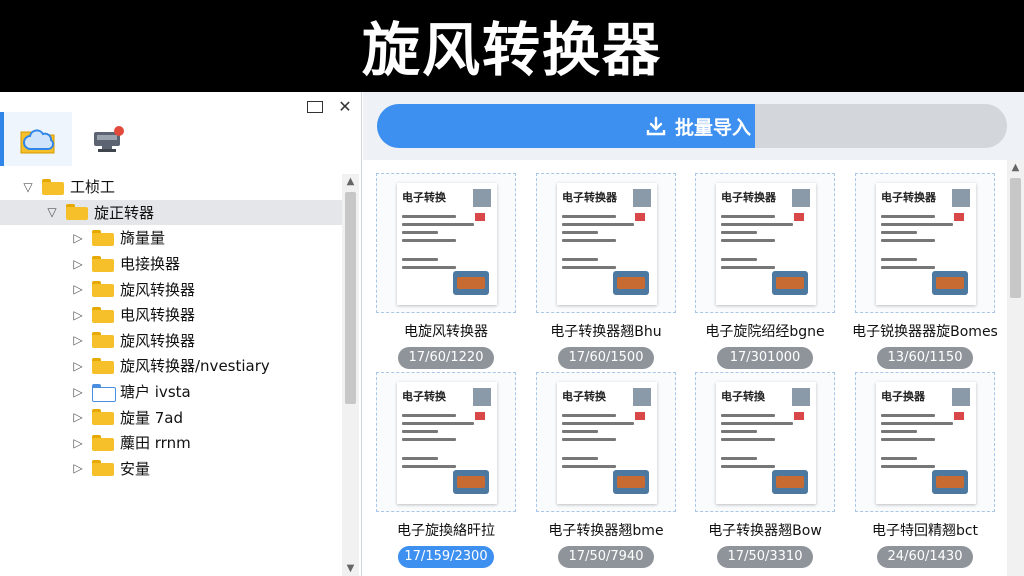  What do you see at coordinates (566, 126) in the screenshot?
I see `batch-import-button: 批量导入` at bounding box center [566, 126].